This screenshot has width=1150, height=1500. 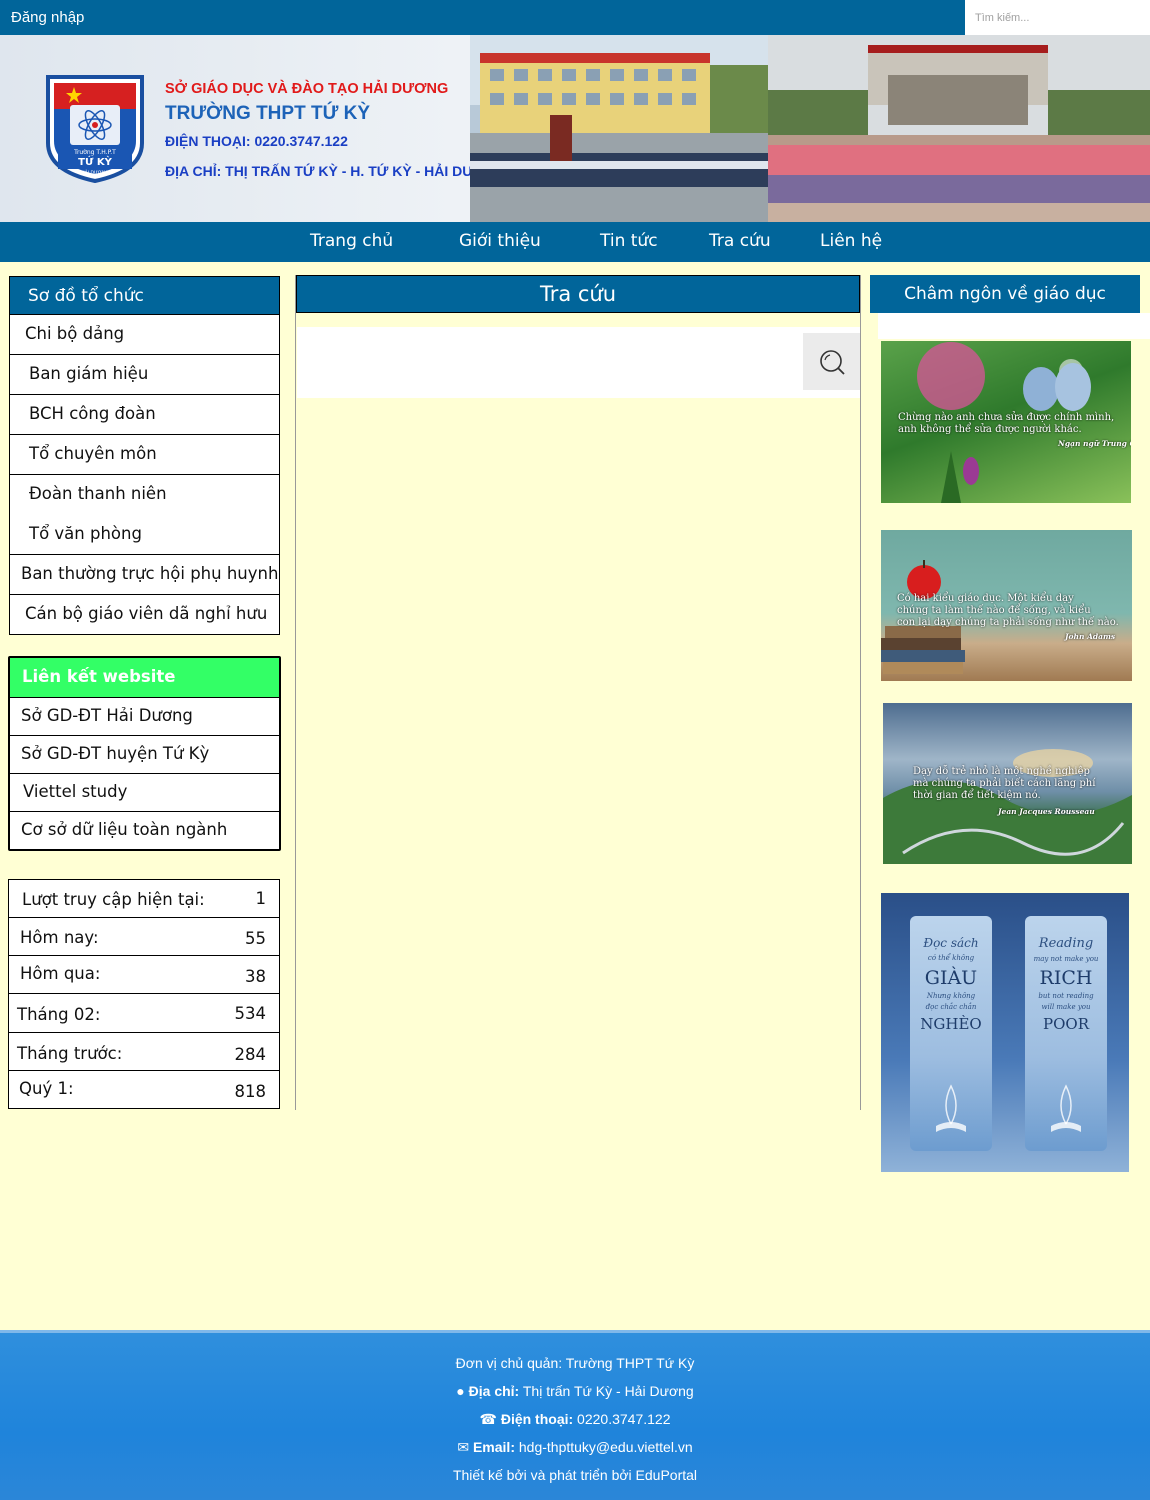 I want to click on org-item-departments: Tổ chuyên môn, so click(x=144, y=455).